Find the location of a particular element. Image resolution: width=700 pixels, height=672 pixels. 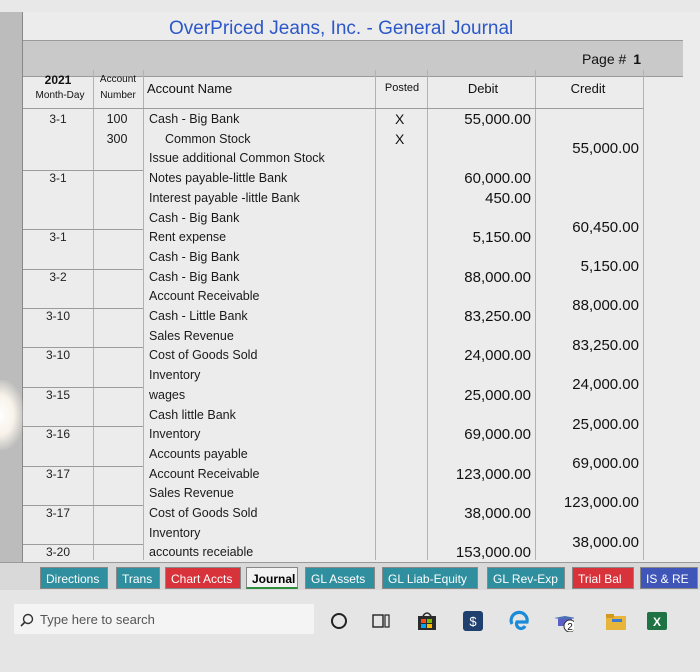

header-divider is located at coordinates (333, 108).